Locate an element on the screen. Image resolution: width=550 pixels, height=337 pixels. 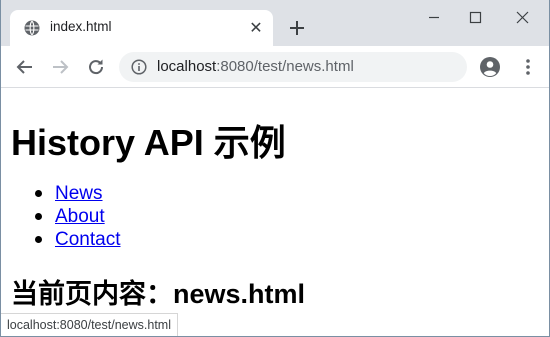
maximize-icon is located at coordinates (476, 17).